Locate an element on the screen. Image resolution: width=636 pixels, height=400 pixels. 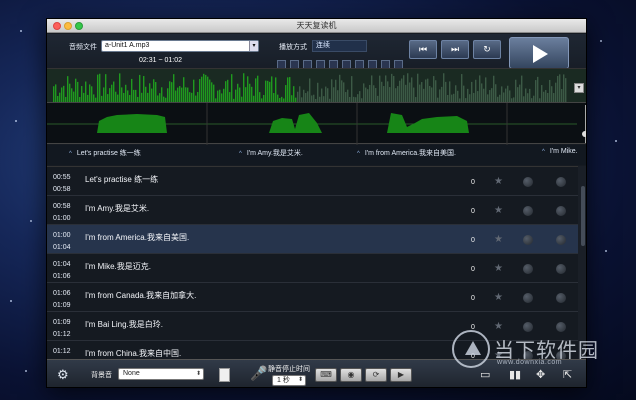
gear-icon: ⚙ is located at coordinates (63, 375).